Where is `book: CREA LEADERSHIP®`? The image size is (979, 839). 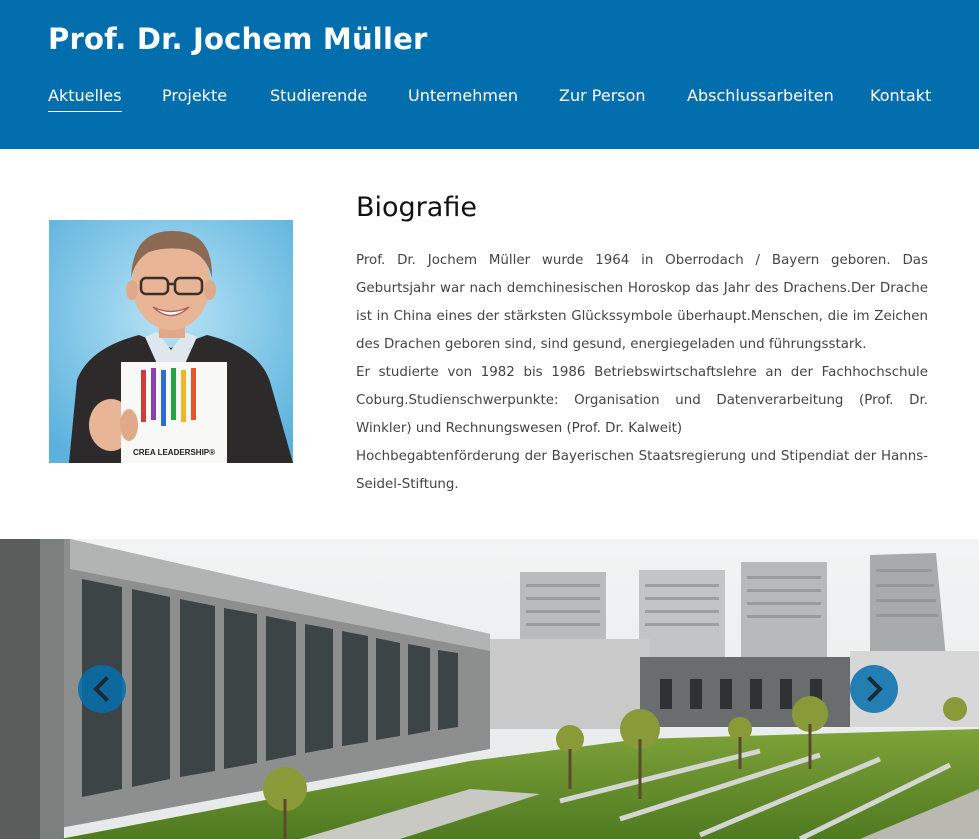 book: CREA LEADERSHIP® is located at coordinates (174, 412).